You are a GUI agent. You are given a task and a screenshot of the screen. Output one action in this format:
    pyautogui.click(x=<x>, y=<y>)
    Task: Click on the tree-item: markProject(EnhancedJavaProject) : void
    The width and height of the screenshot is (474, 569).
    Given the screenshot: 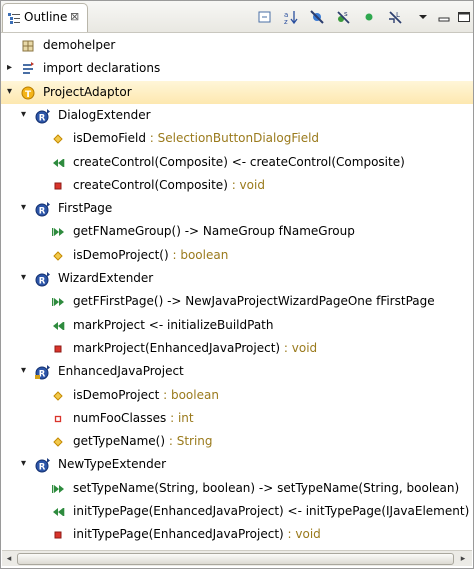 What is the action you would take?
    pyautogui.click(x=237, y=348)
    